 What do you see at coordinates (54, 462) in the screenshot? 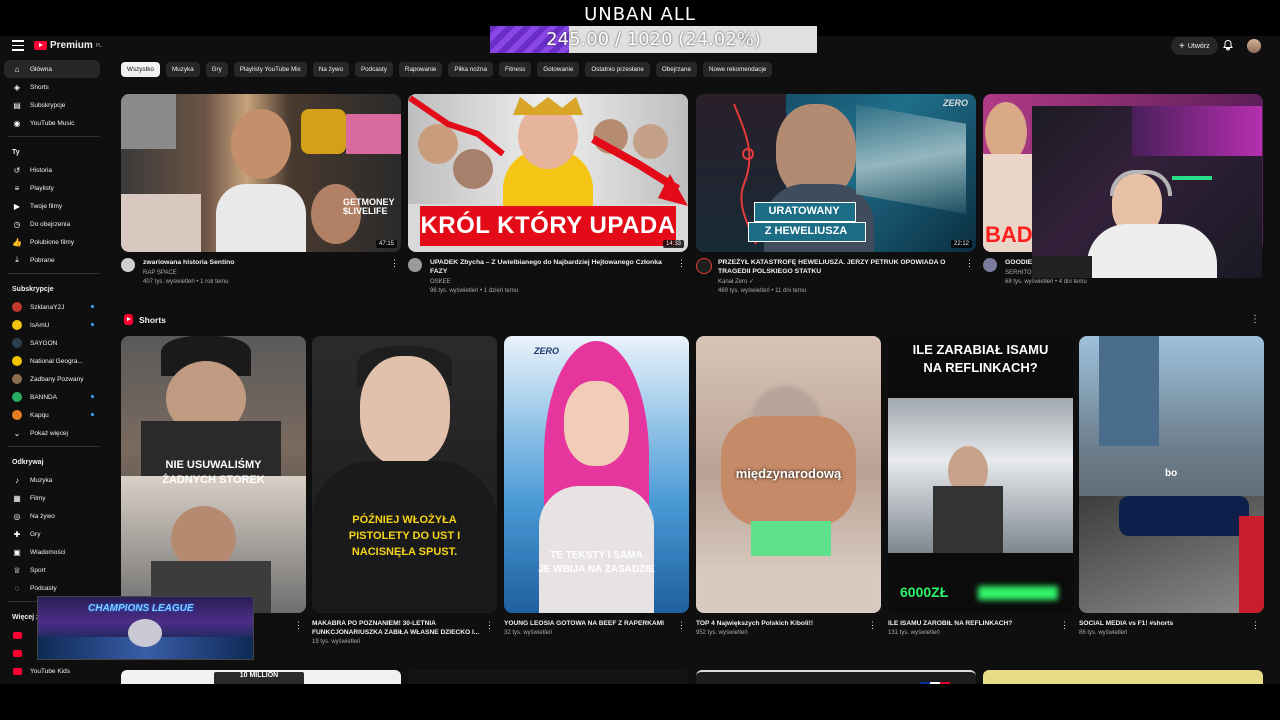
I see `sidebar-section-title: Odkrywaj` at bounding box center [54, 462].